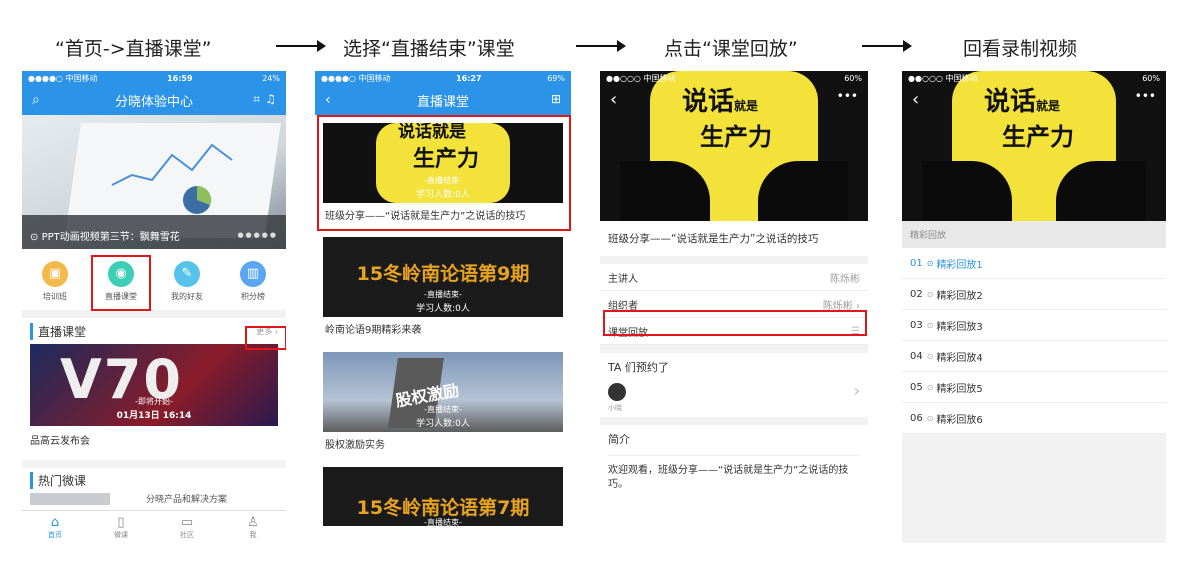 The image size is (1185, 571). I want to click on highlight-live-icon, so click(121, 283).